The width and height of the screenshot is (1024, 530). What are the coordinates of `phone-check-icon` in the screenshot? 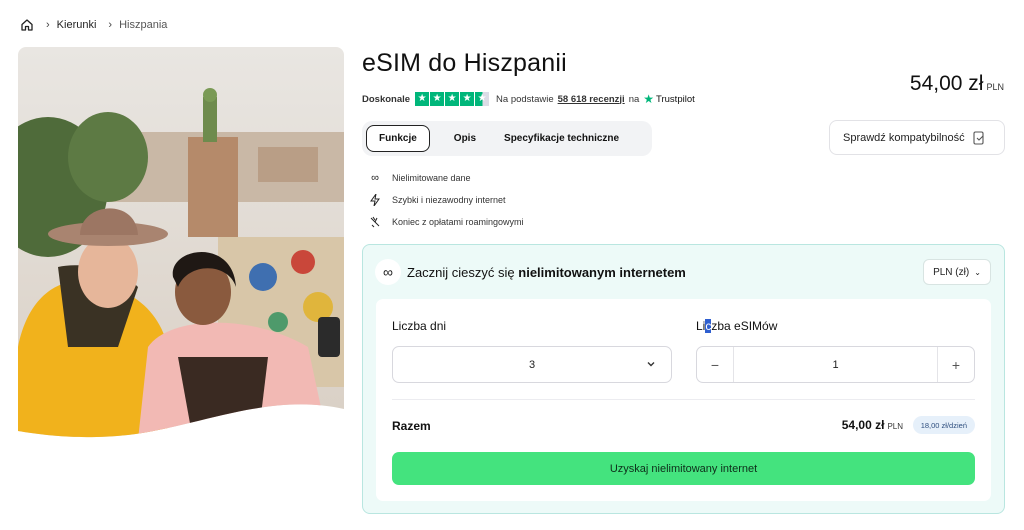 It's located at (979, 137).